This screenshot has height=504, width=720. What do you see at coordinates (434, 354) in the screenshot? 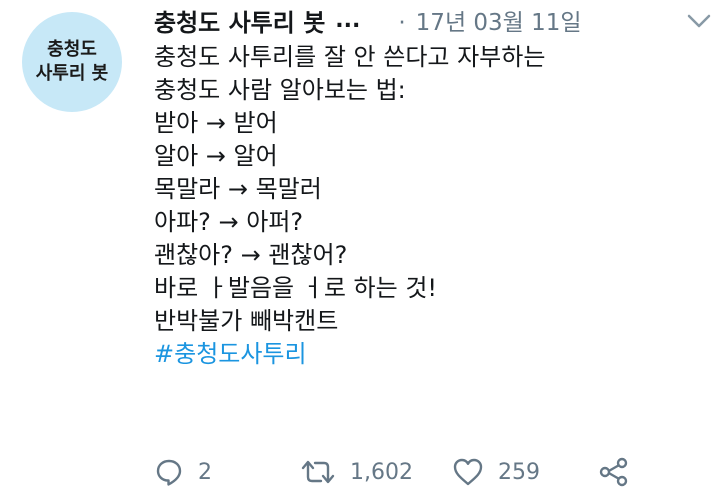
I see `hashtag-link: #충청도사투리` at bounding box center [434, 354].